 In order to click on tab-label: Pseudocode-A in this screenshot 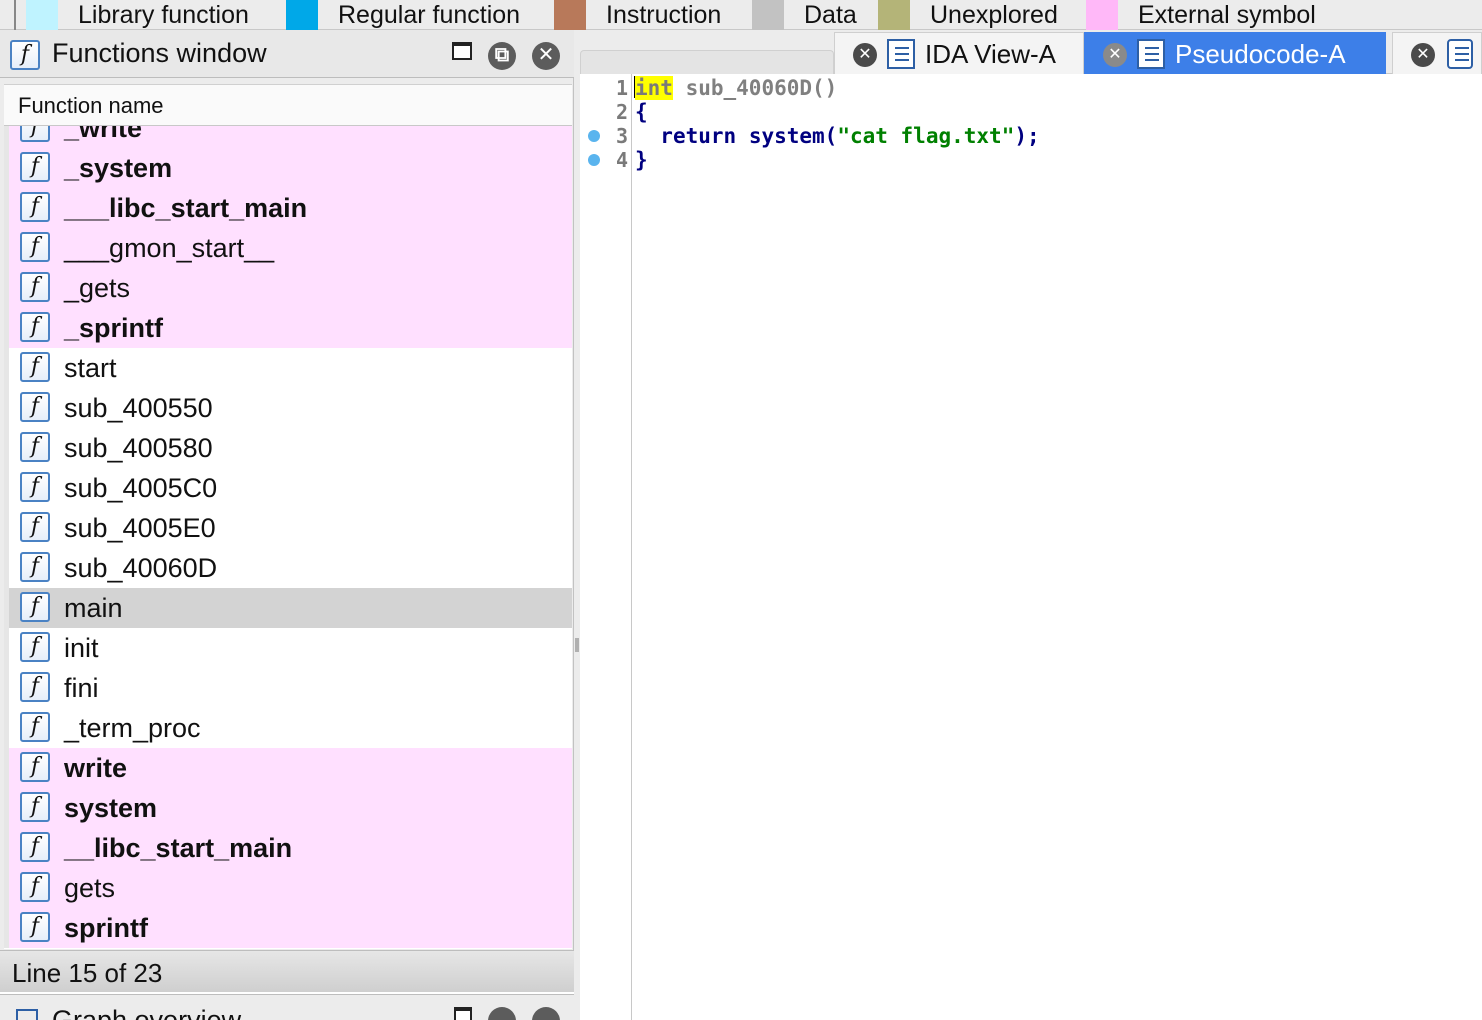, I will do `click(1260, 54)`.